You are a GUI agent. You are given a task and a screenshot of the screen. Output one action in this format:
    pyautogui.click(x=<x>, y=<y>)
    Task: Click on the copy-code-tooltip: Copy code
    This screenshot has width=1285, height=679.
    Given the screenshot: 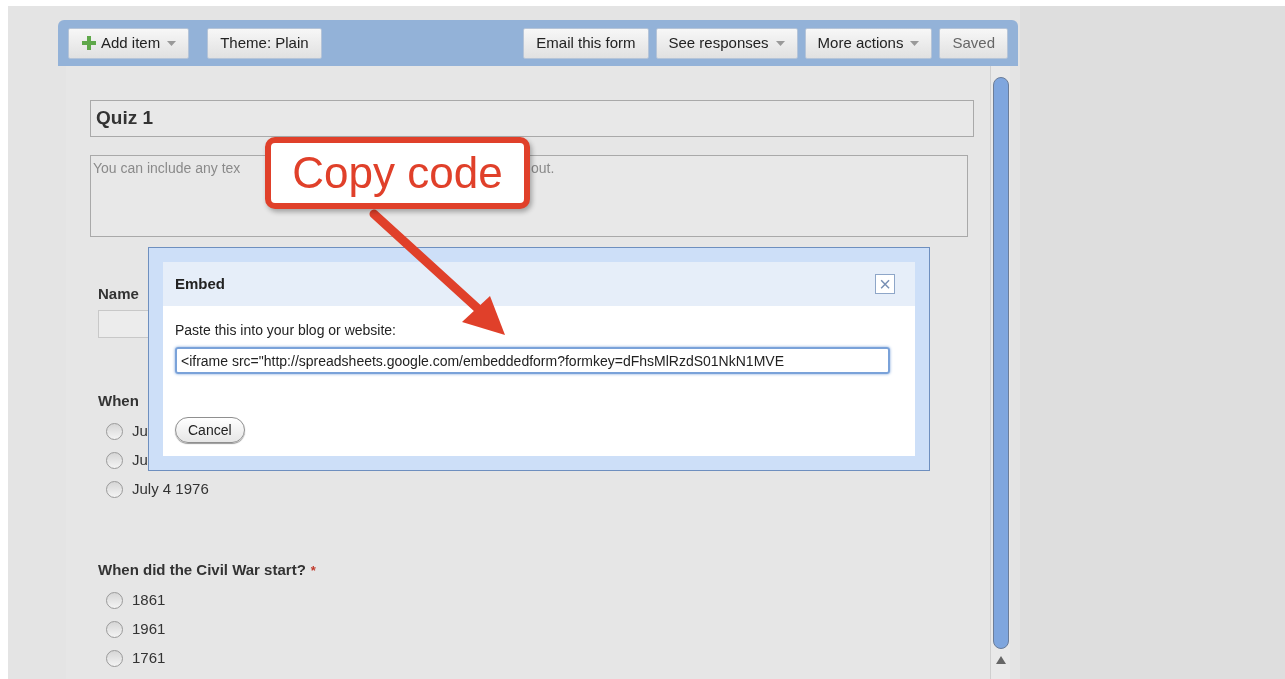 What is the action you would take?
    pyautogui.click(x=397, y=173)
    